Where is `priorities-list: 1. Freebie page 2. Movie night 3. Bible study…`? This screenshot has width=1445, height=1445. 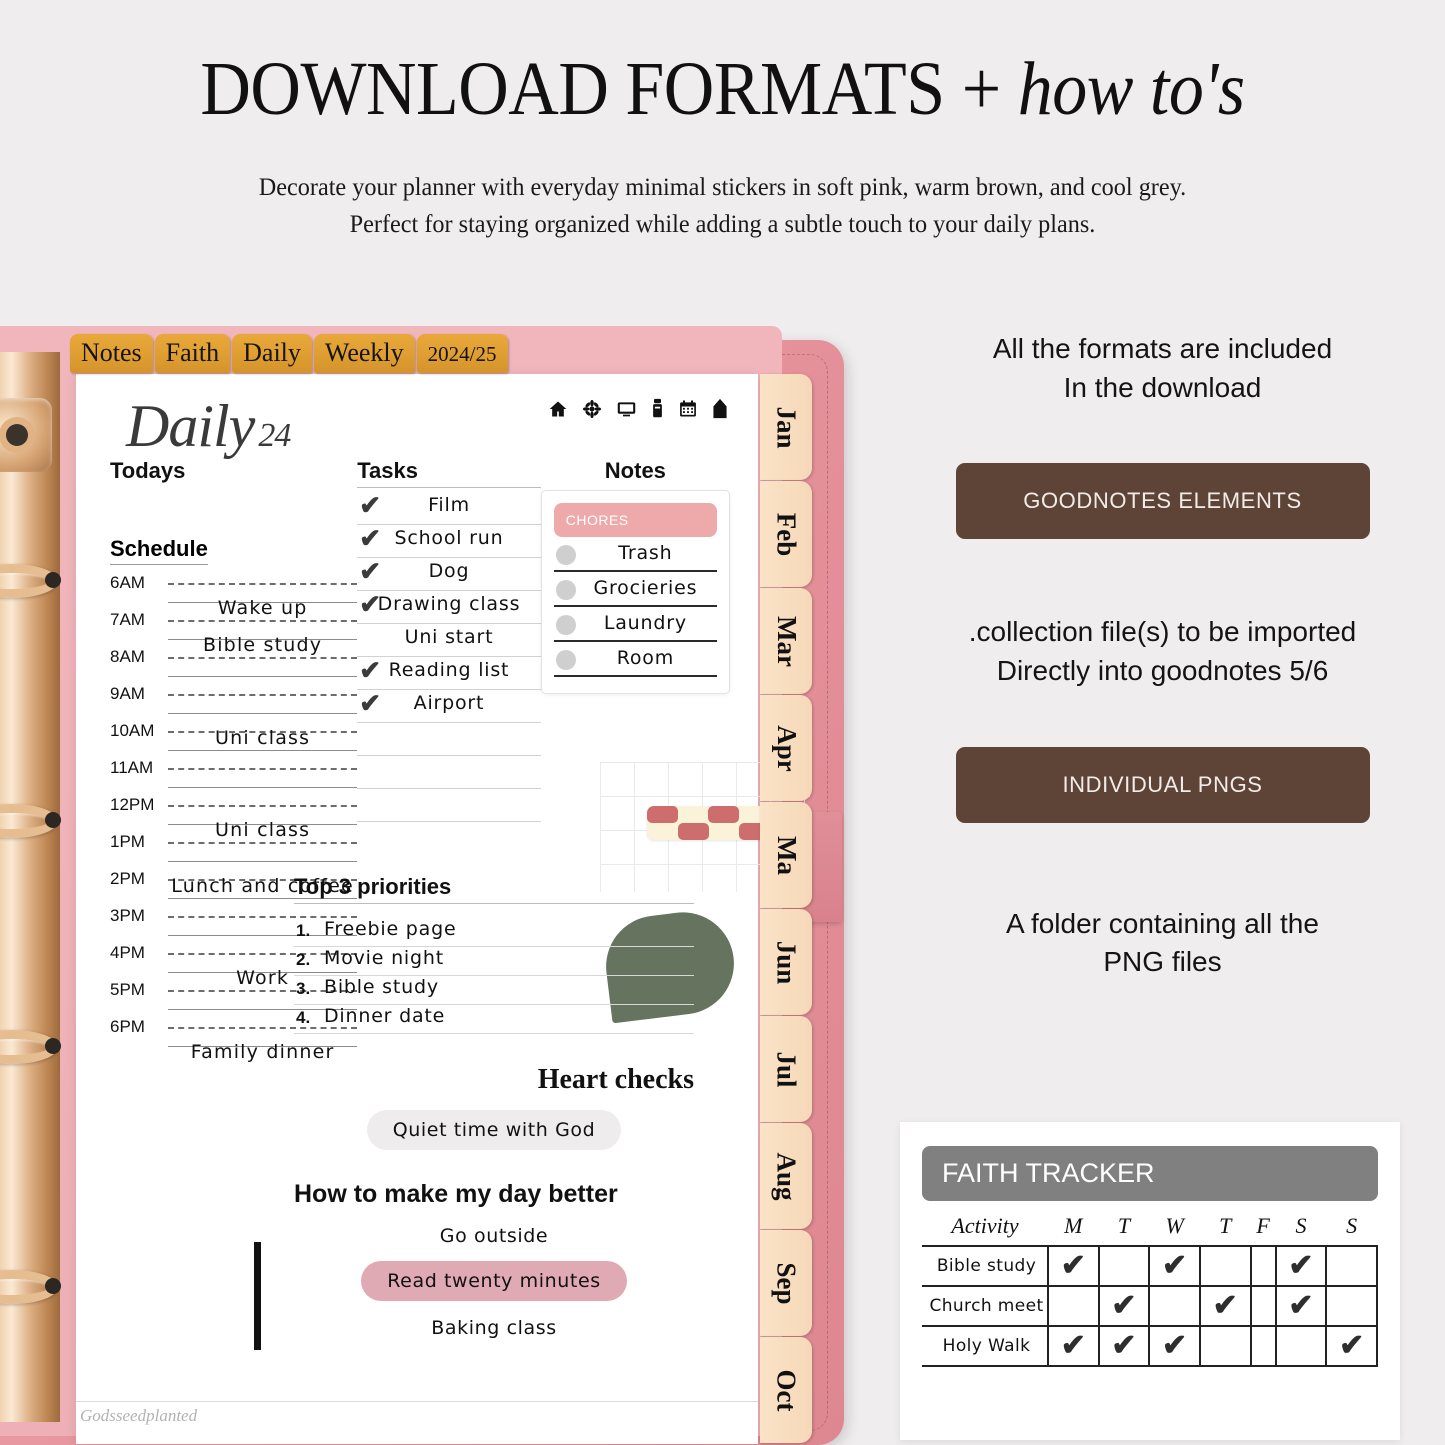
priorities-list: 1. Freebie page 2. Movie night 3. Bible study… is located at coordinates (517, 970).